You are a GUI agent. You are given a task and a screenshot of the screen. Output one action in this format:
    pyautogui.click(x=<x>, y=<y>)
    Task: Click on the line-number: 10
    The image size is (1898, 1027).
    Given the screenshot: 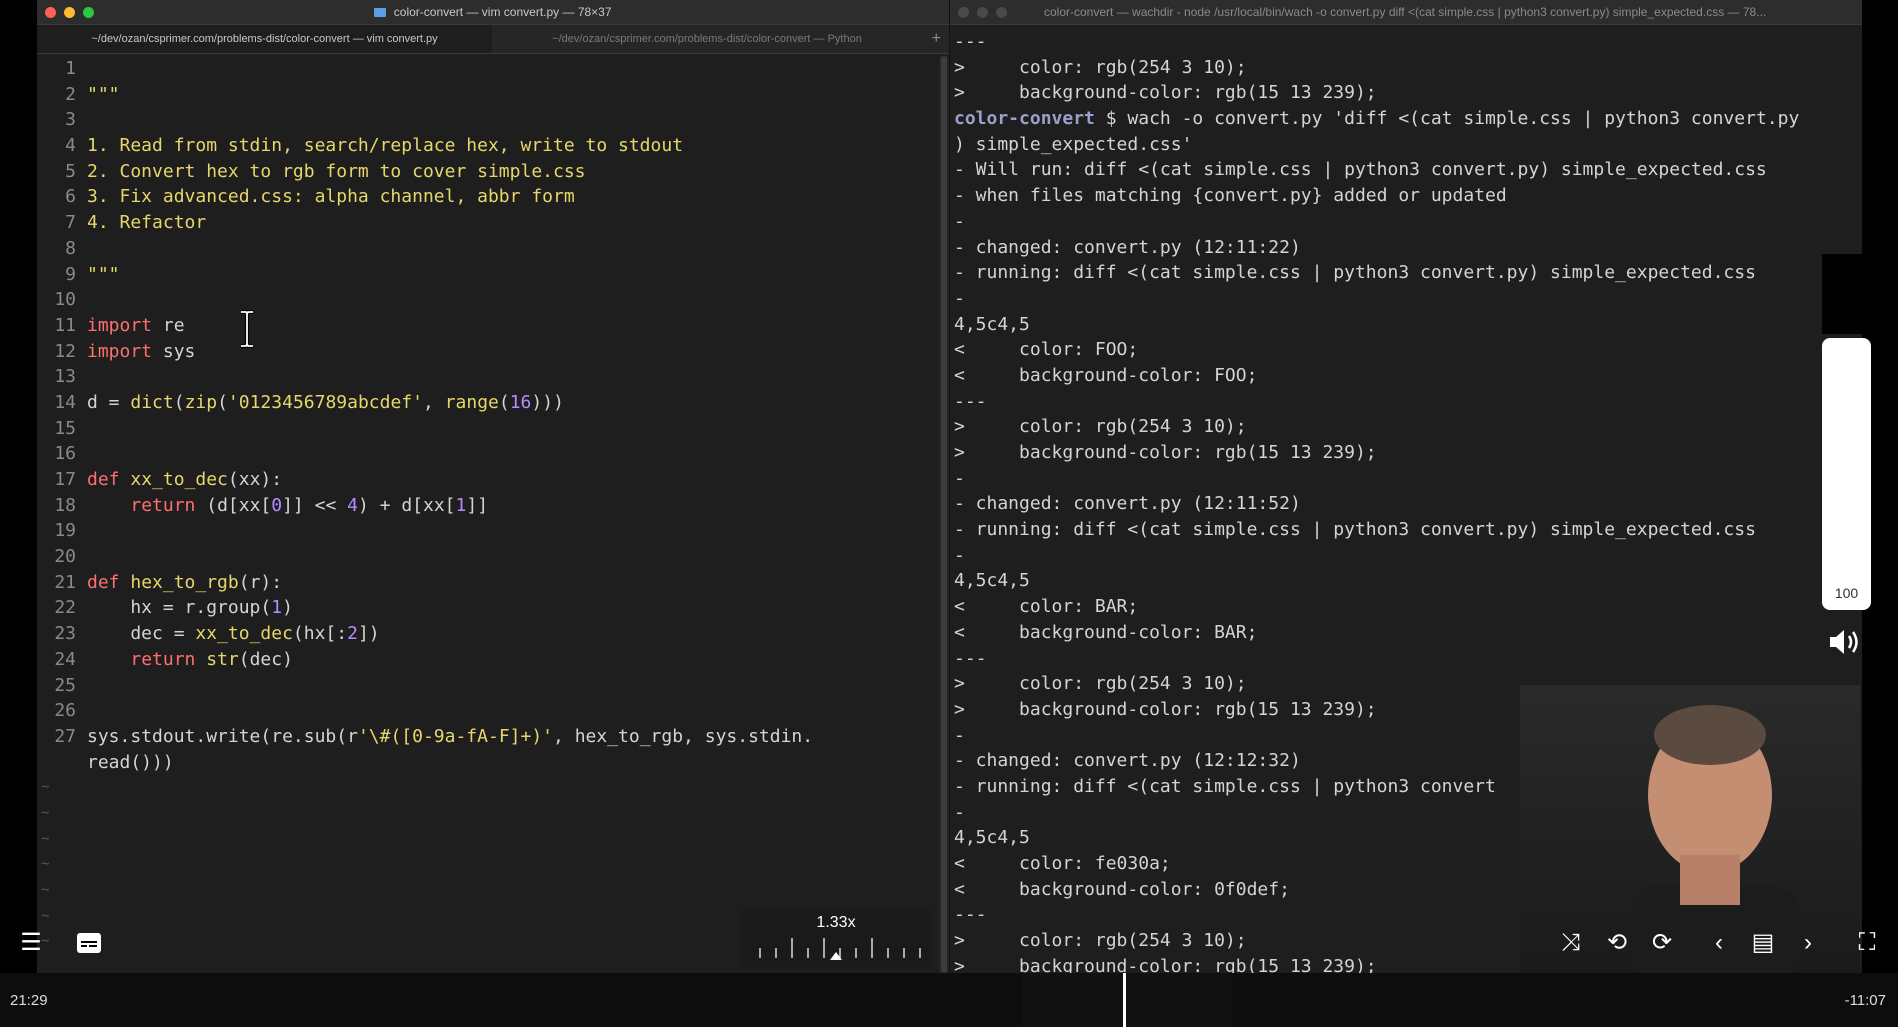 What is the action you would take?
    pyautogui.click(x=65, y=300)
    